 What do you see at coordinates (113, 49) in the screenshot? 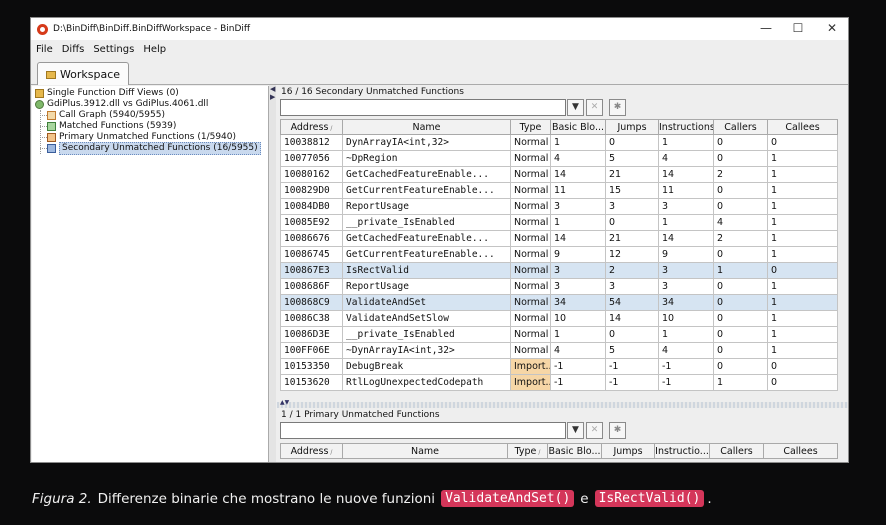
I see `menu-settings: Settings` at bounding box center [113, 49].